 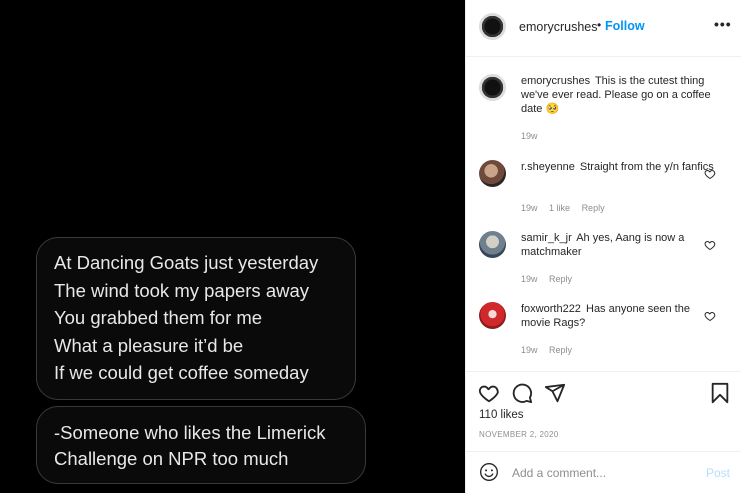 What do you see at coordinates (522, 393) in the screenshot?
I see `comment-icon` at bounding box center [522, 393].